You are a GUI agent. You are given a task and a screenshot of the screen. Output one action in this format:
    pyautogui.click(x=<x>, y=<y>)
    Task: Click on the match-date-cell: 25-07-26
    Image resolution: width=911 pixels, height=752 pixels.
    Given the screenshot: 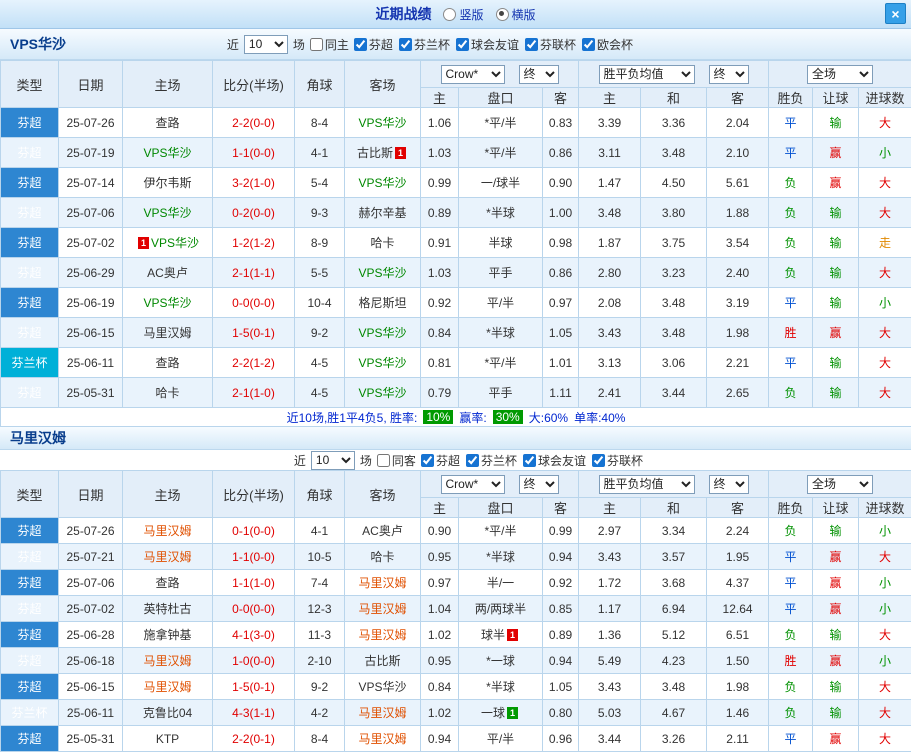 What is the action you would take?
    pyautogui.click(x=90, y=122)
    